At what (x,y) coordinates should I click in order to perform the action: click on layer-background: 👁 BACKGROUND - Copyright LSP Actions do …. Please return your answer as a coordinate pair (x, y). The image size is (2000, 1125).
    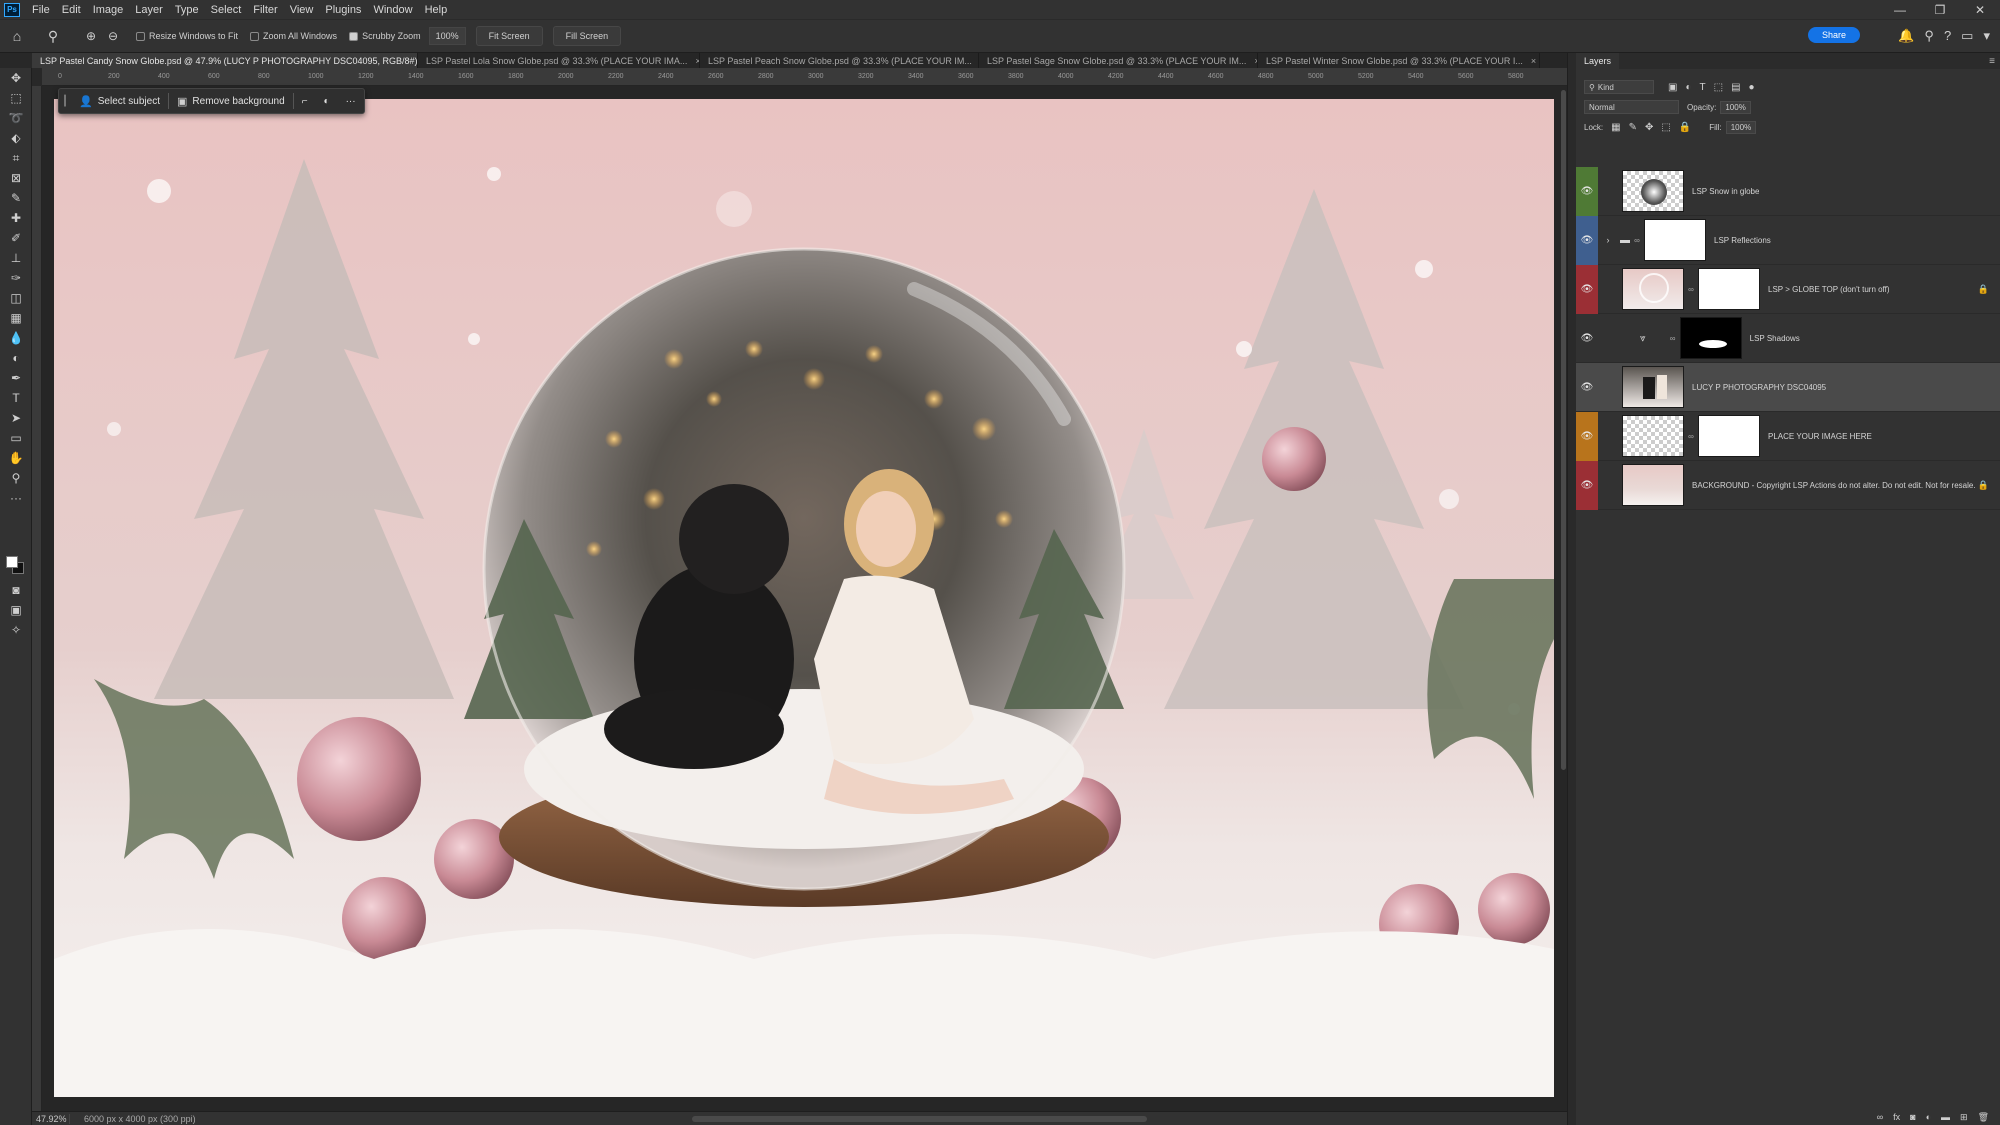
    Looking at the image, I should click on (1788, 485).